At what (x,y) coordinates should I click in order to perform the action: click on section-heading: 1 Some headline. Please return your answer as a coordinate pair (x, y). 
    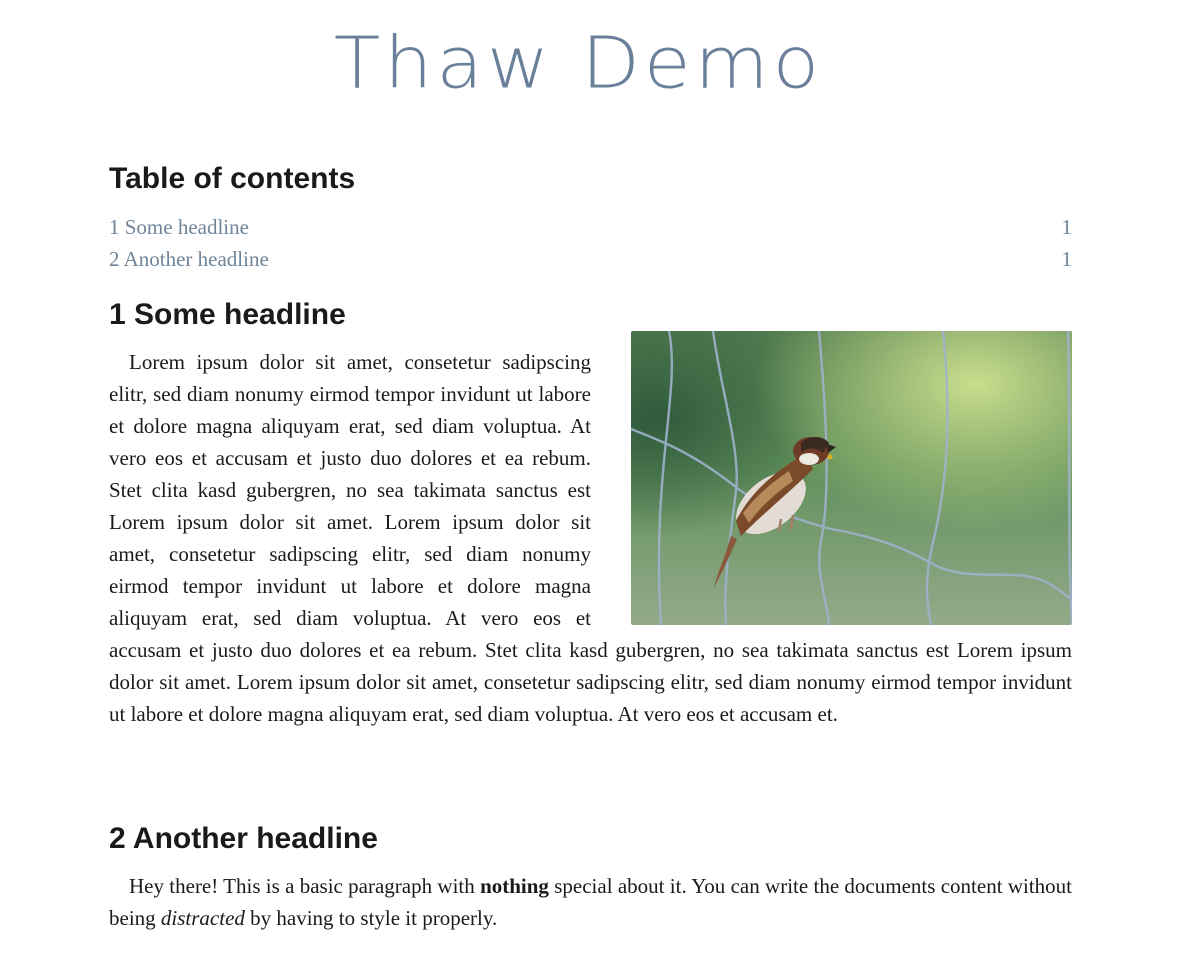
    Looking at the image, I should click on (227, 314).